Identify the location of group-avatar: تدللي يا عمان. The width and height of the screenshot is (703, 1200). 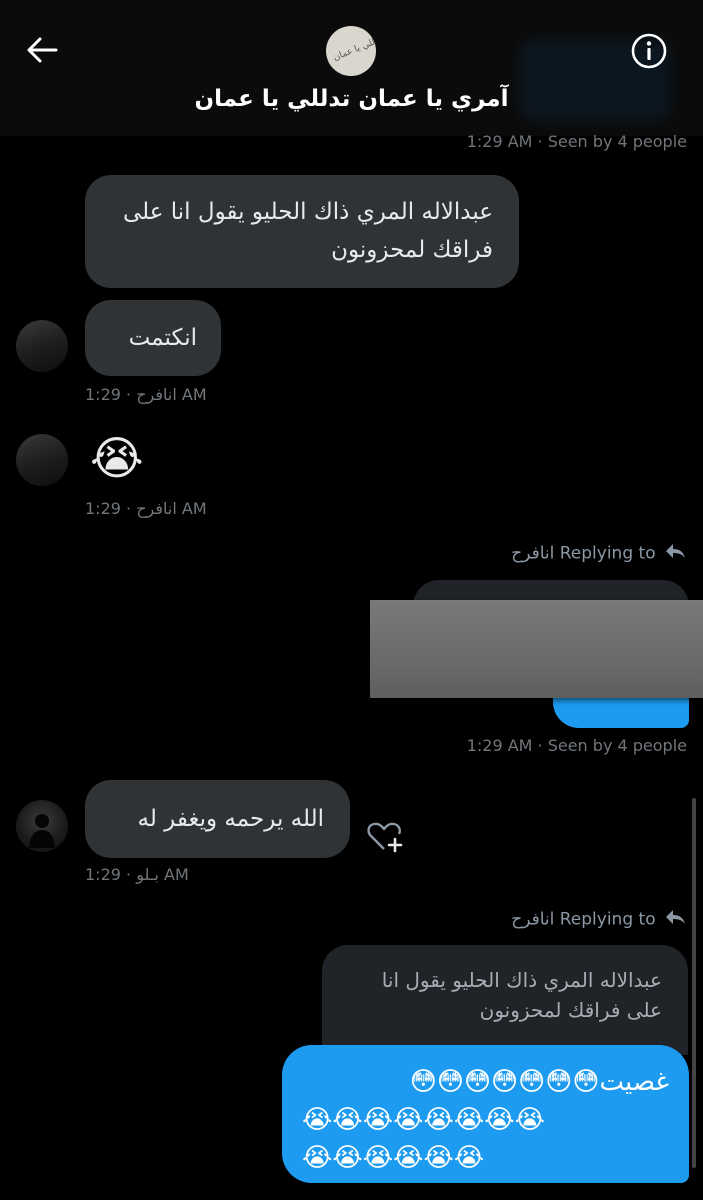
(351, 51).